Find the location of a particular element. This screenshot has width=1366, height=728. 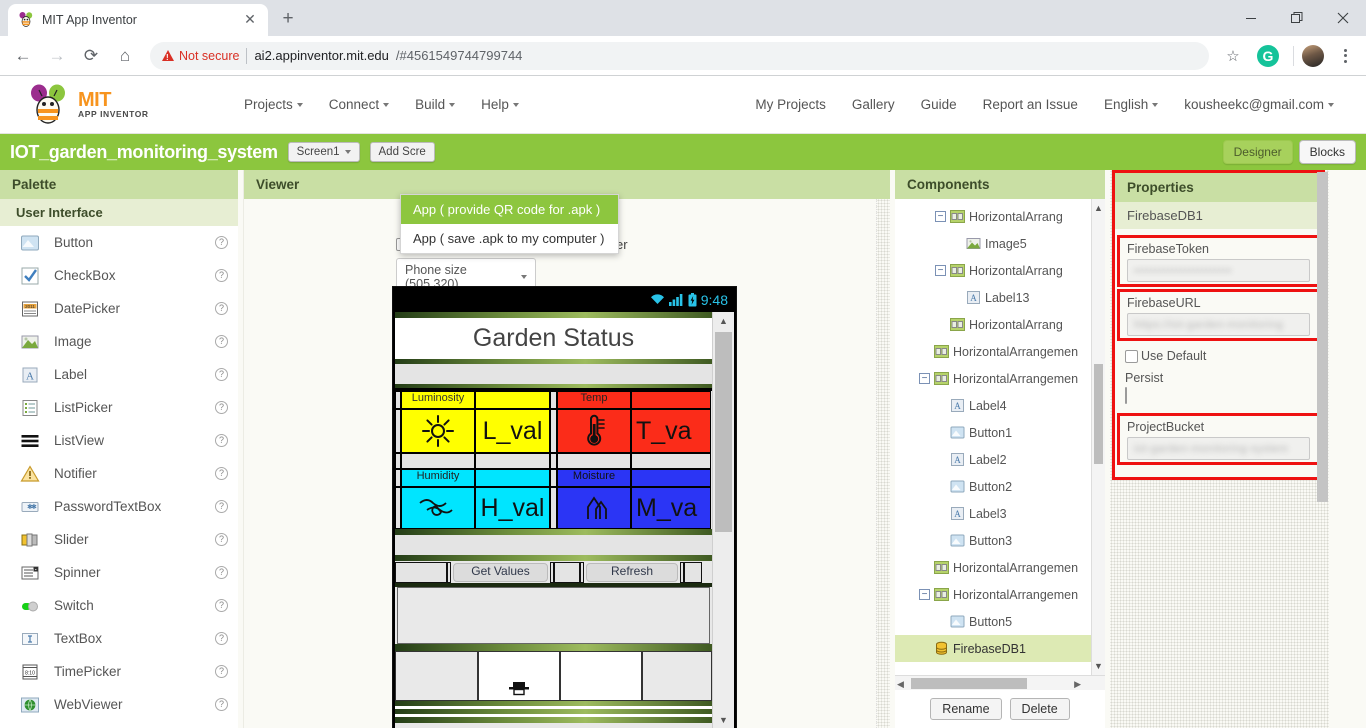

palette-section-user-interface: User Interface is located at coordinates (119, 212).